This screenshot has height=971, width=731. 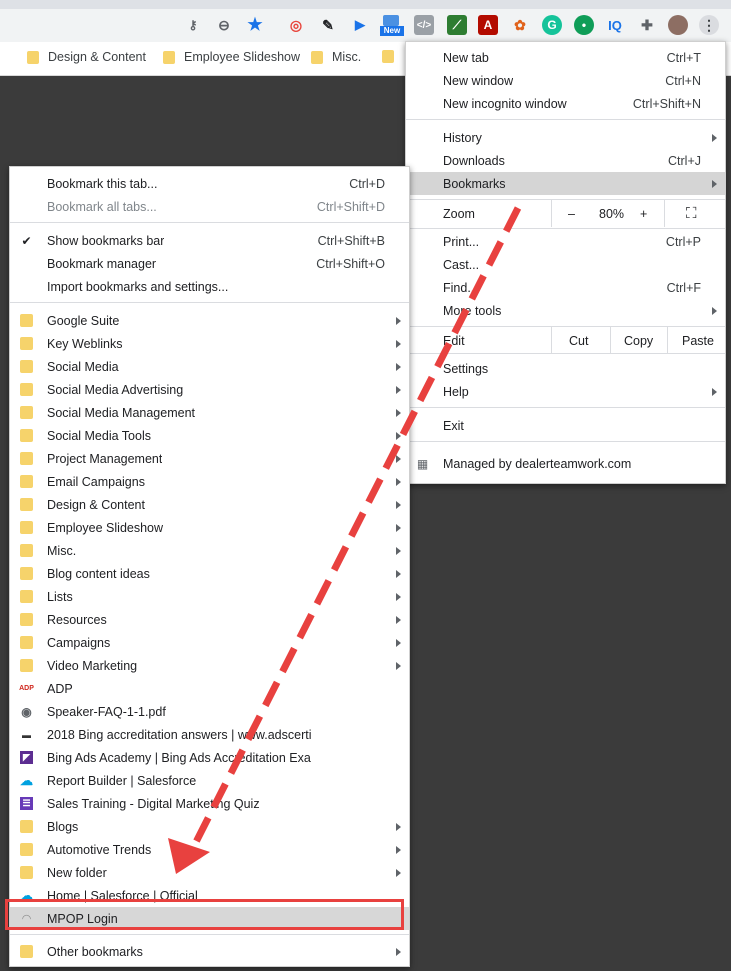 What do you see at coordinates (209, 481) in the screenshot?
I see `bookmark-item: Email Campaigns` at bounding box center [209, 481].